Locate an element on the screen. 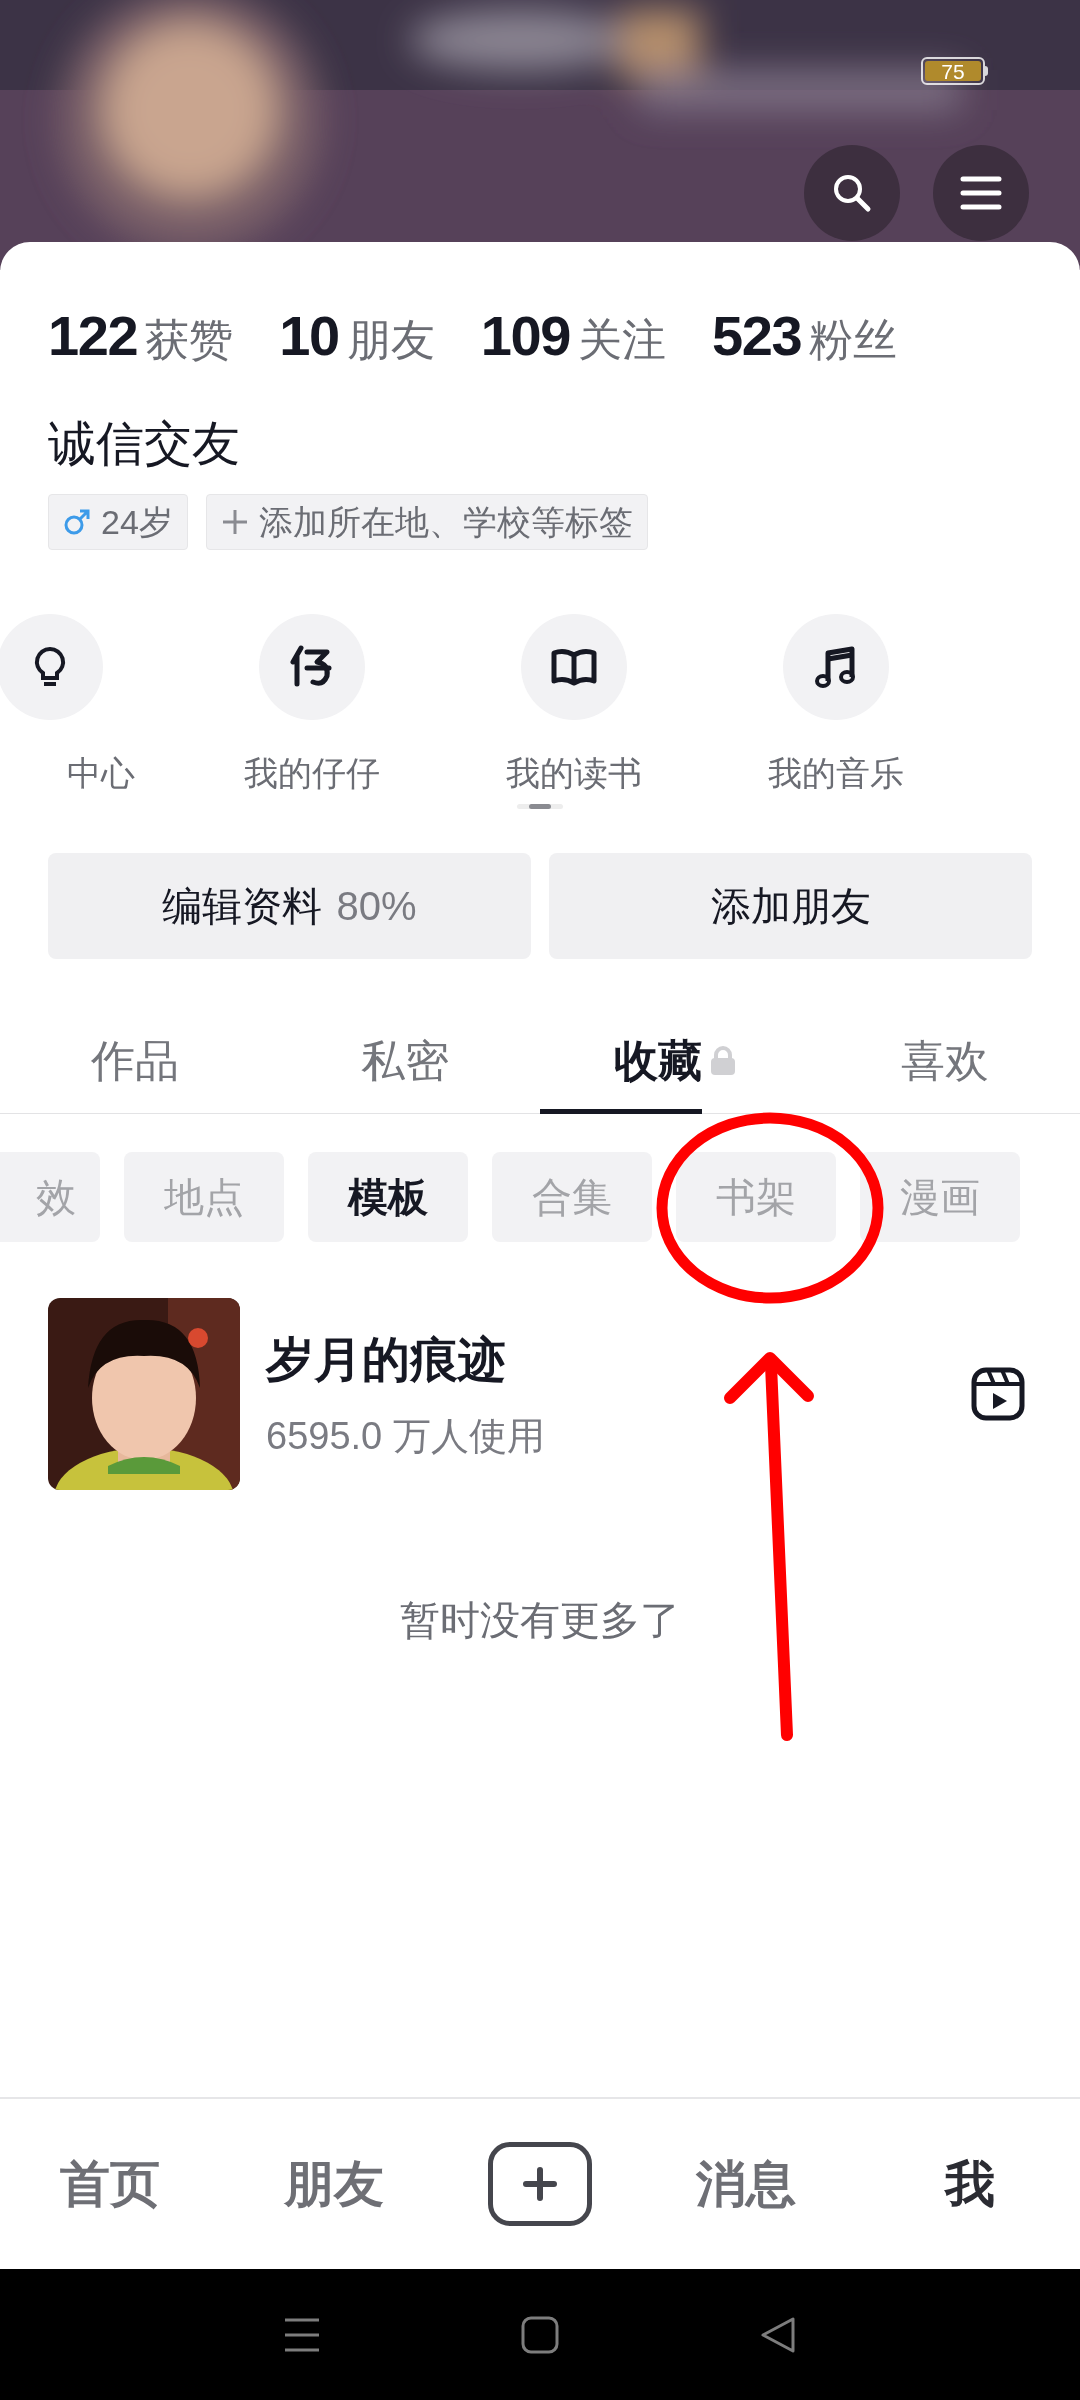 Image resolution: width=1080 pixels, height=2400 pixels. item-title: 岁月的痕迹 is located at coordinates (605, 1359).